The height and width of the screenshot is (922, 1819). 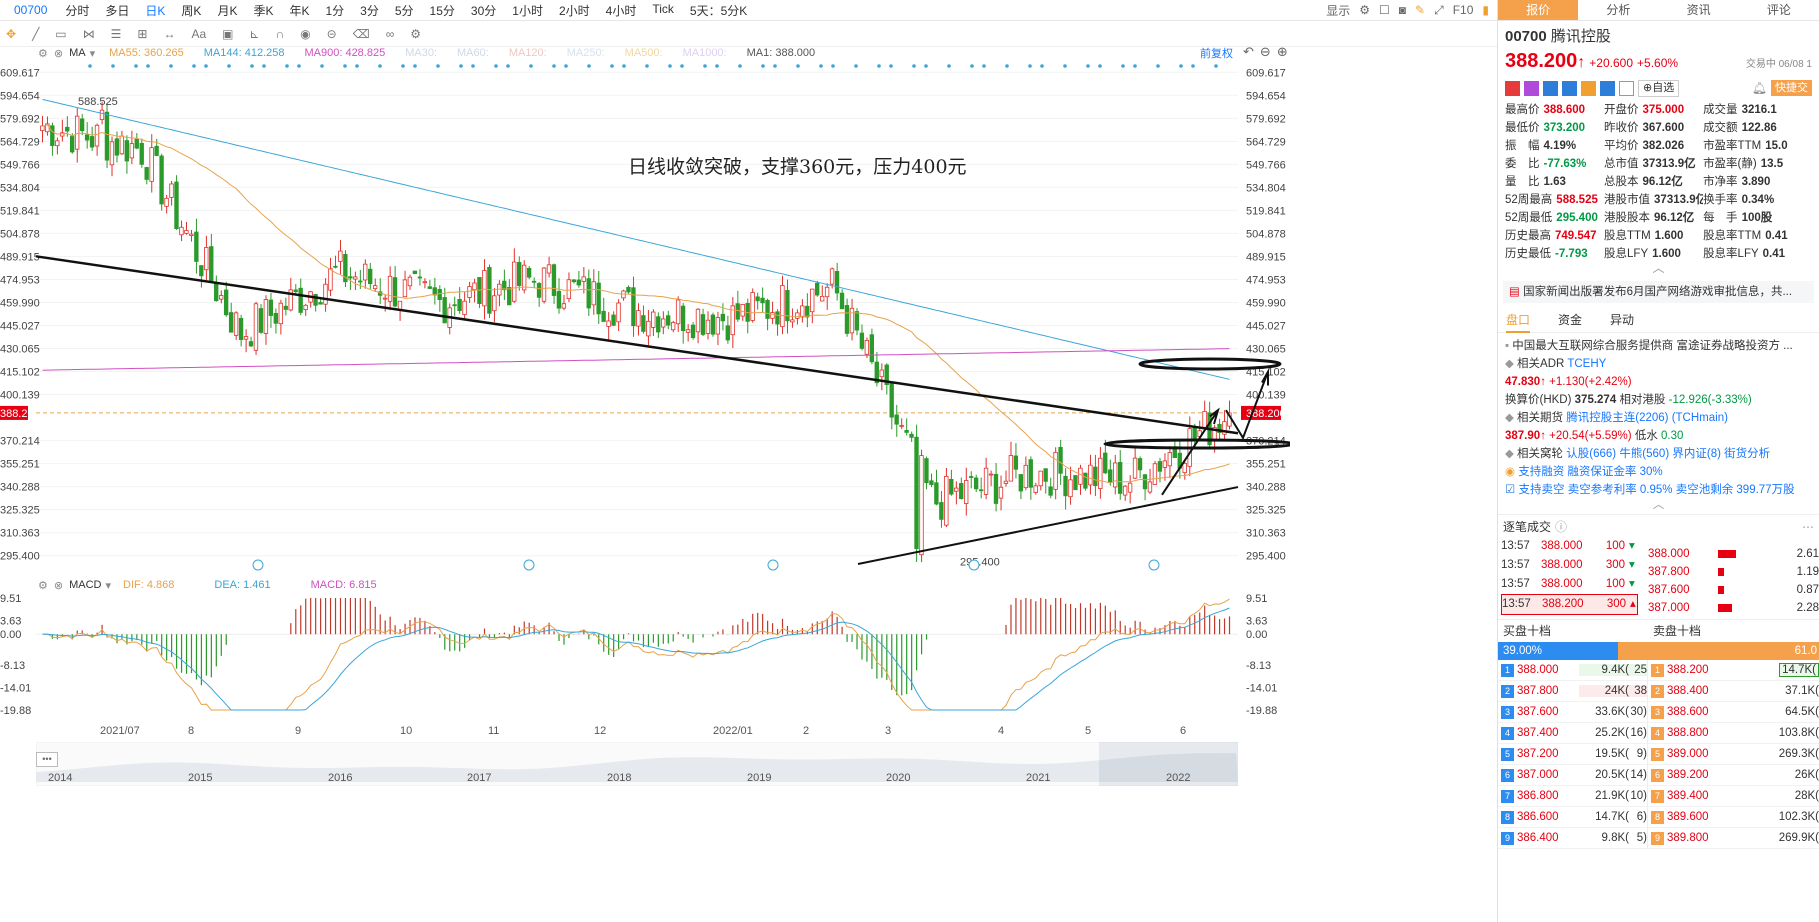 I want to click on comment-icon: ▣, so click(x=227, y=34).